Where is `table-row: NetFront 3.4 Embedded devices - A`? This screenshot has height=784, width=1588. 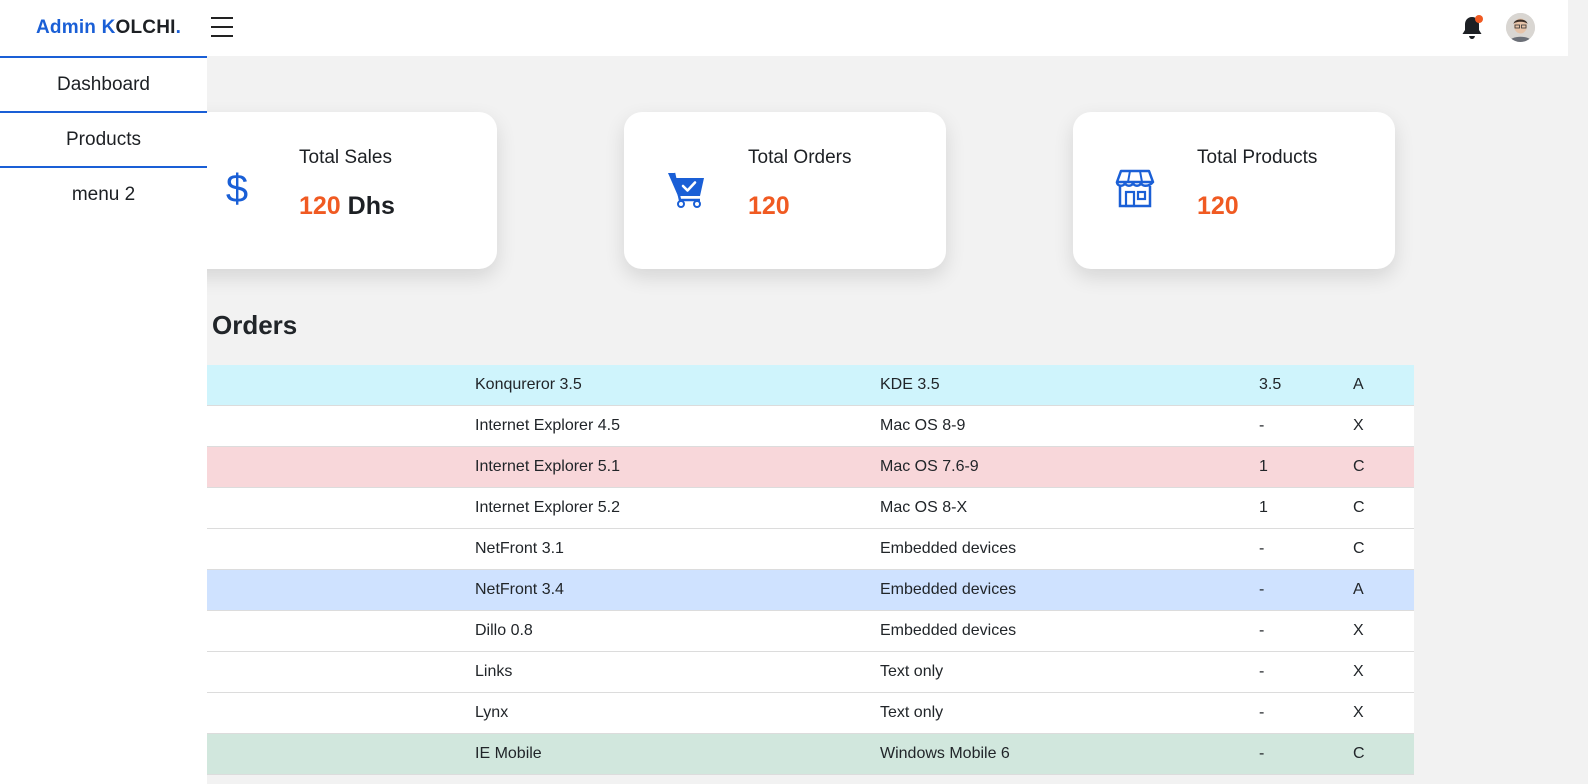 table-row: NetFront 3.4 Embedded devices - A is located at coordinates (707, 590).